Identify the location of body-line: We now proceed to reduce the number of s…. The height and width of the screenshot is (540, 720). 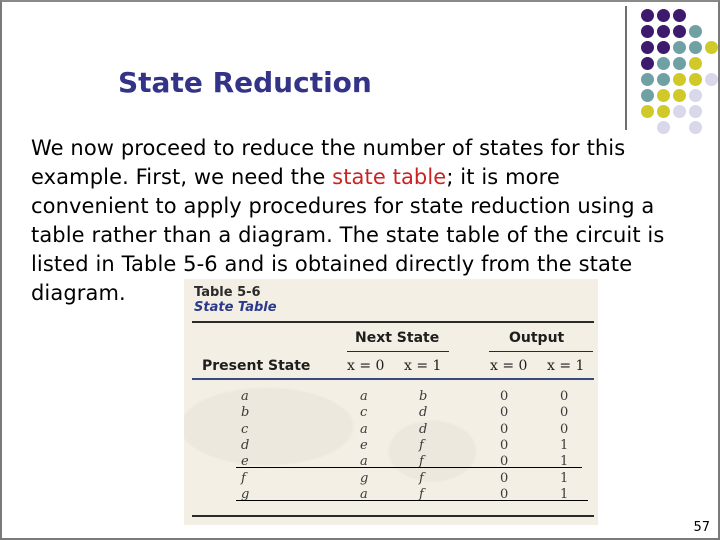
(328, 148).